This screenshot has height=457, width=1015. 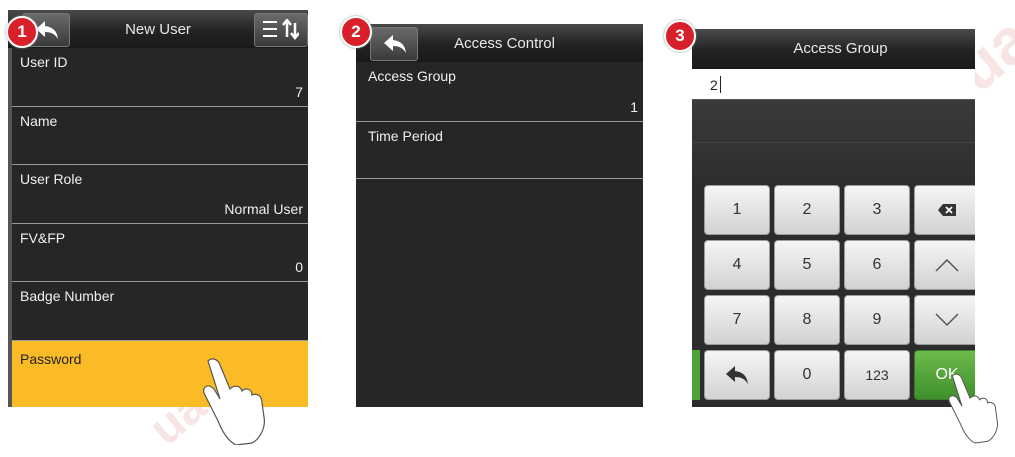 I want to click on key-1: 1, so click(x=737, y=210).